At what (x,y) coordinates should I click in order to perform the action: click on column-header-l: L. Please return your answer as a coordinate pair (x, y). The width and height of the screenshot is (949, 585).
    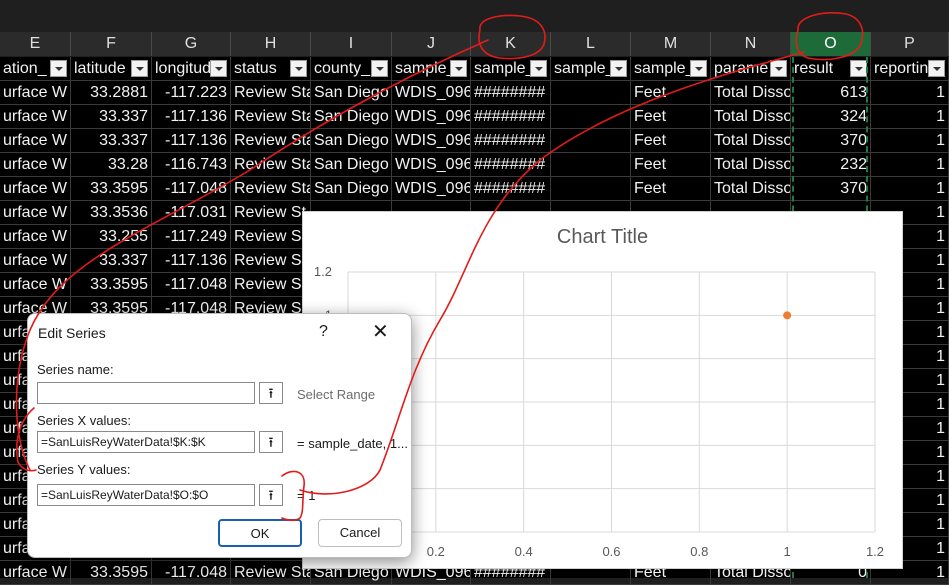
    Looking at the image, I should click on (591, 44).